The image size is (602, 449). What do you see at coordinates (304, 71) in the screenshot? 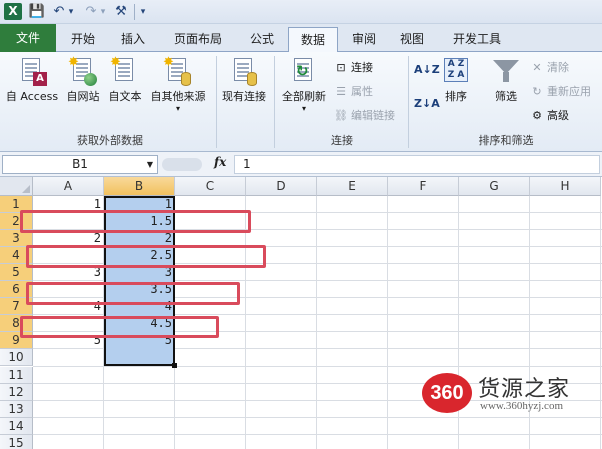
I see `refresh-icon: ↻` at bounding box center [304, 71].